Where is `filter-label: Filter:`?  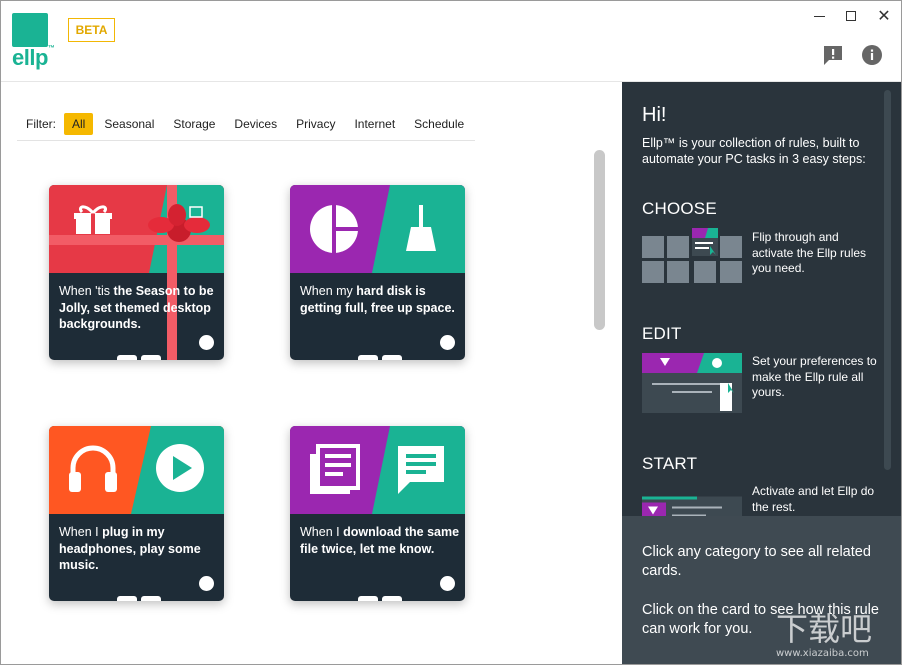 filter-label: Filter: is located at coordinates (41, 123).